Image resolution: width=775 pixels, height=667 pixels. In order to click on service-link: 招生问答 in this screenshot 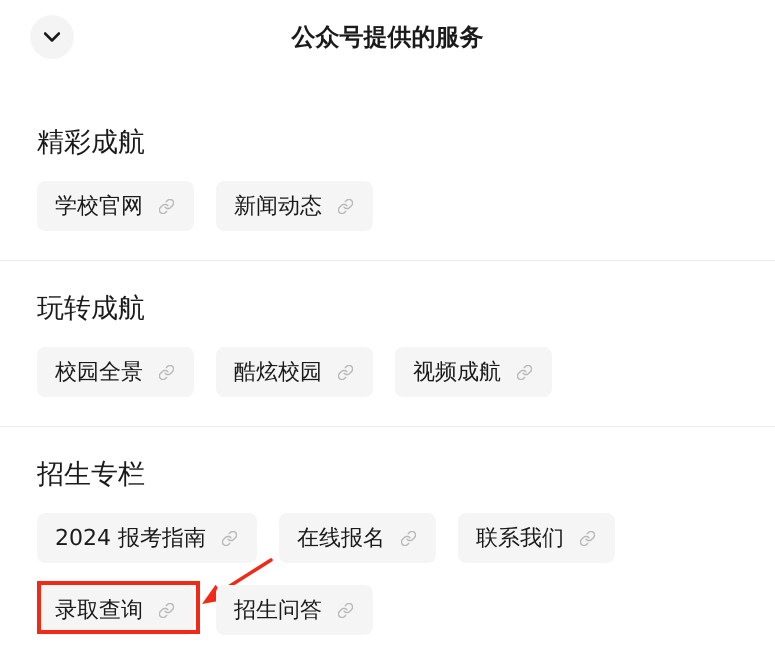, I will do `click(294, 610)`.